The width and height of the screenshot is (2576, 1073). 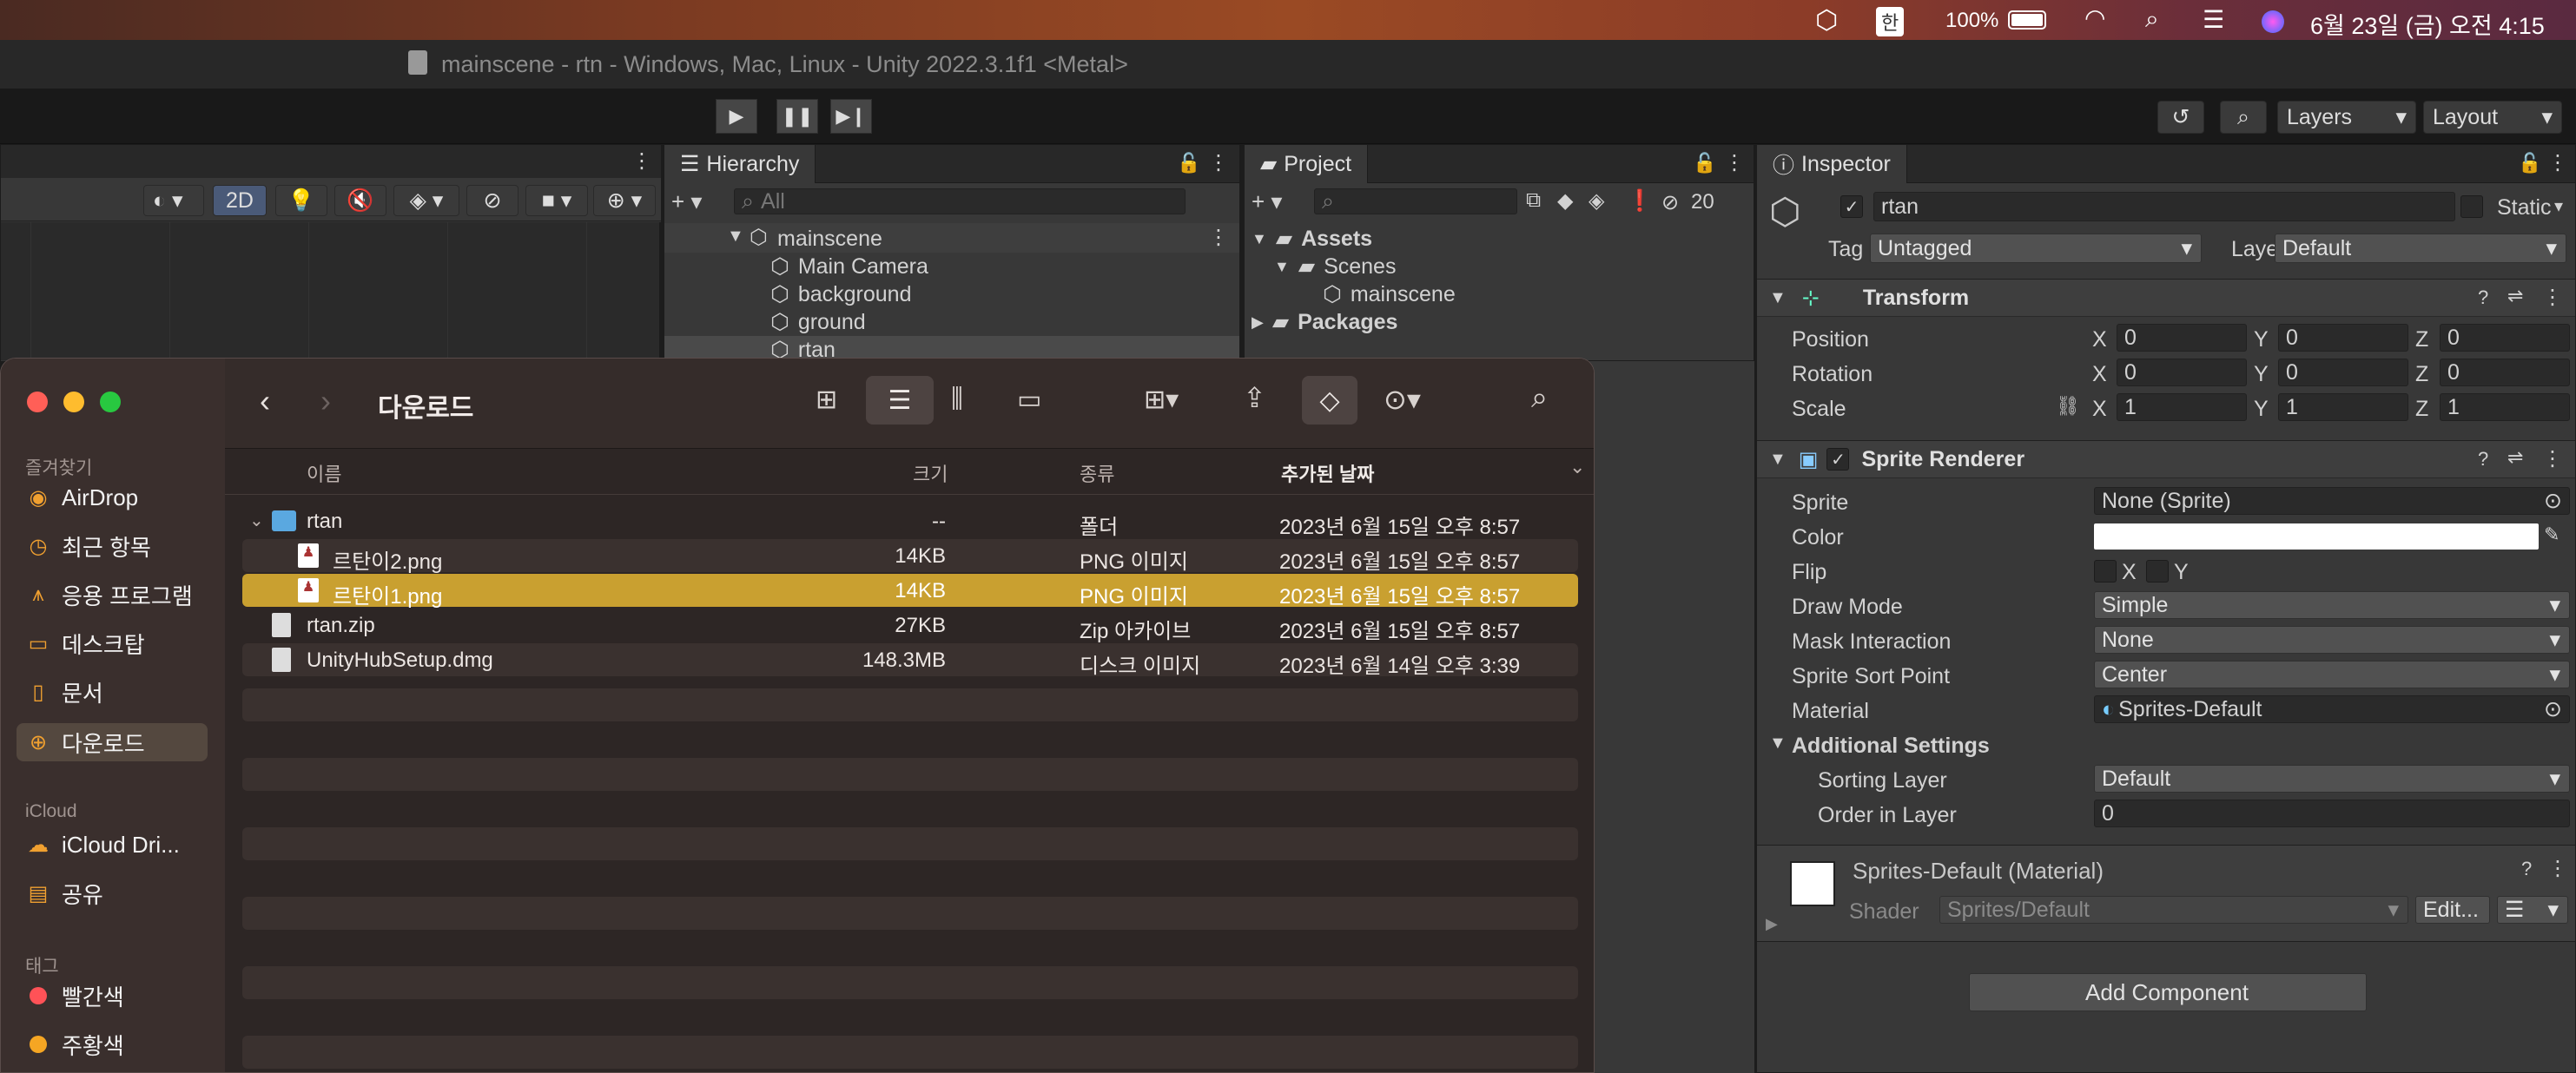 I want to click on minimize-button, so click(x=73, y=402).